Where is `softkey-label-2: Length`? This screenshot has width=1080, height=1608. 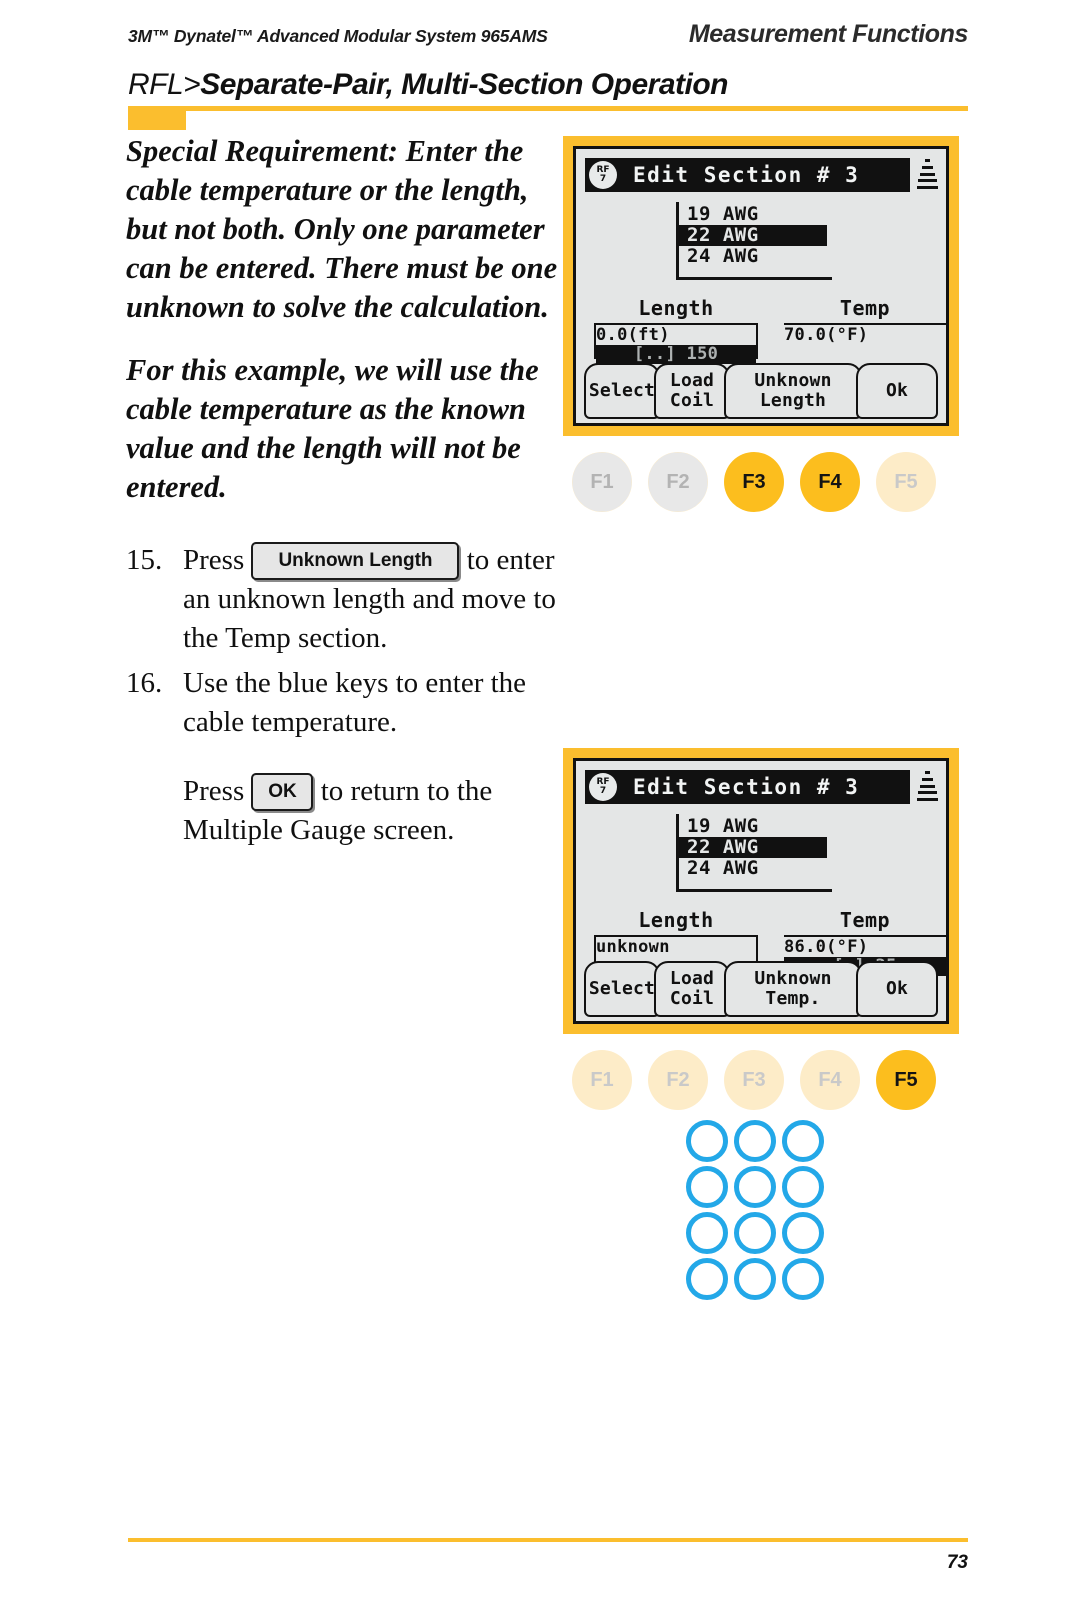
softkey-label-2: Length is located at coordinates (793, 400).